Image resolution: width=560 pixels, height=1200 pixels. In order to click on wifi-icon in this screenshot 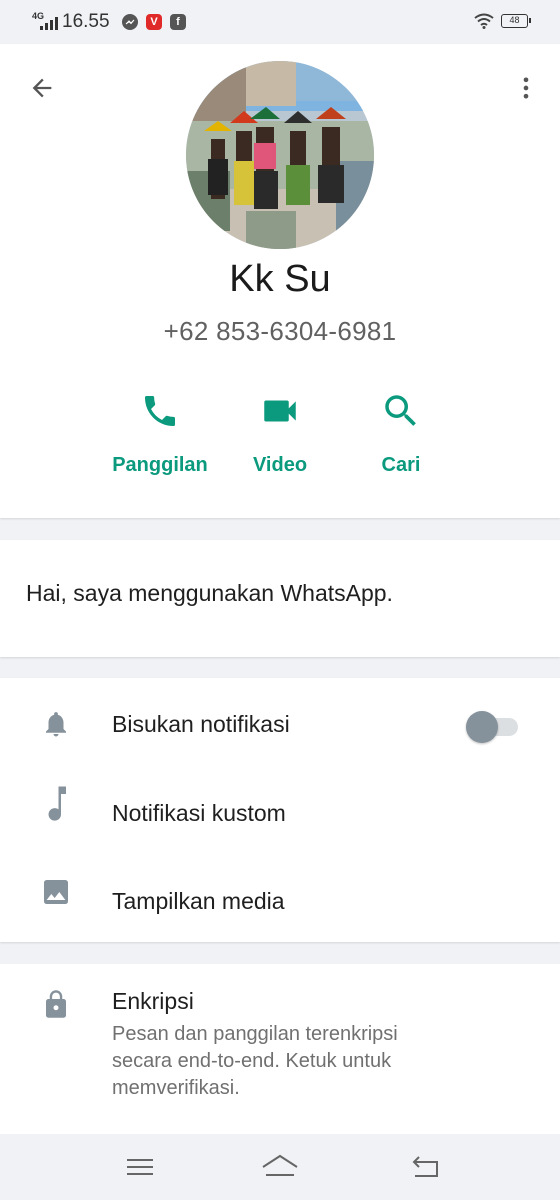, I will do `click(484, 23)`.